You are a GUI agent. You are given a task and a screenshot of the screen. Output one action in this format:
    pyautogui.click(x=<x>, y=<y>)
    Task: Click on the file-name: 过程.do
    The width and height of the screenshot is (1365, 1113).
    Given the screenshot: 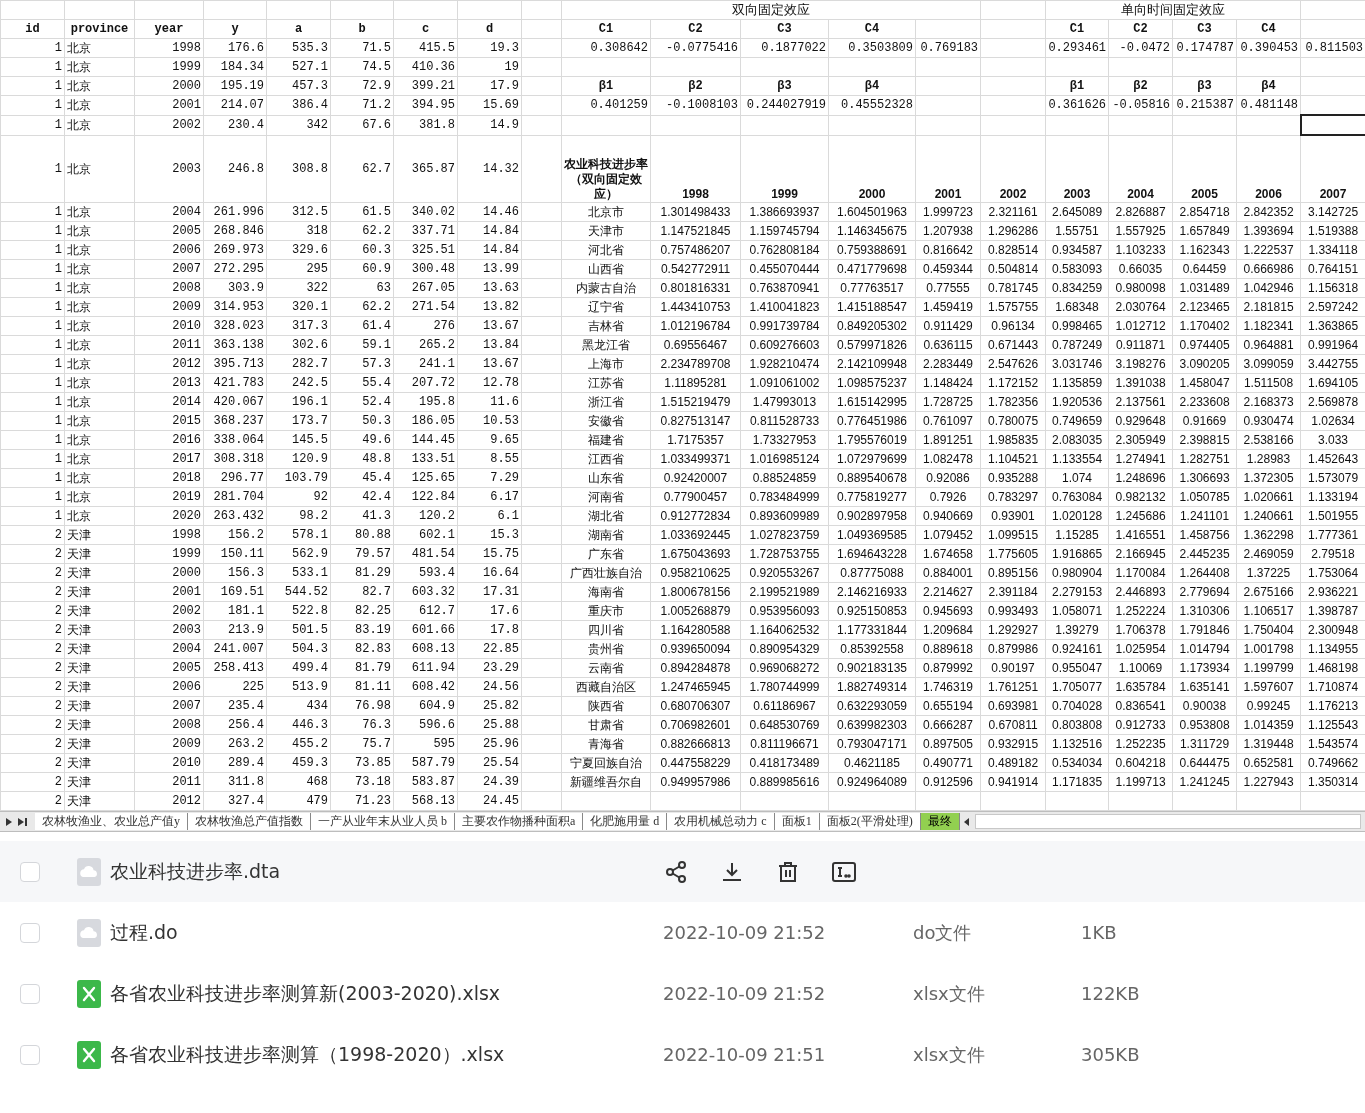 What is the action you would take?
    pyautogui.click(x=386, y=932)
    